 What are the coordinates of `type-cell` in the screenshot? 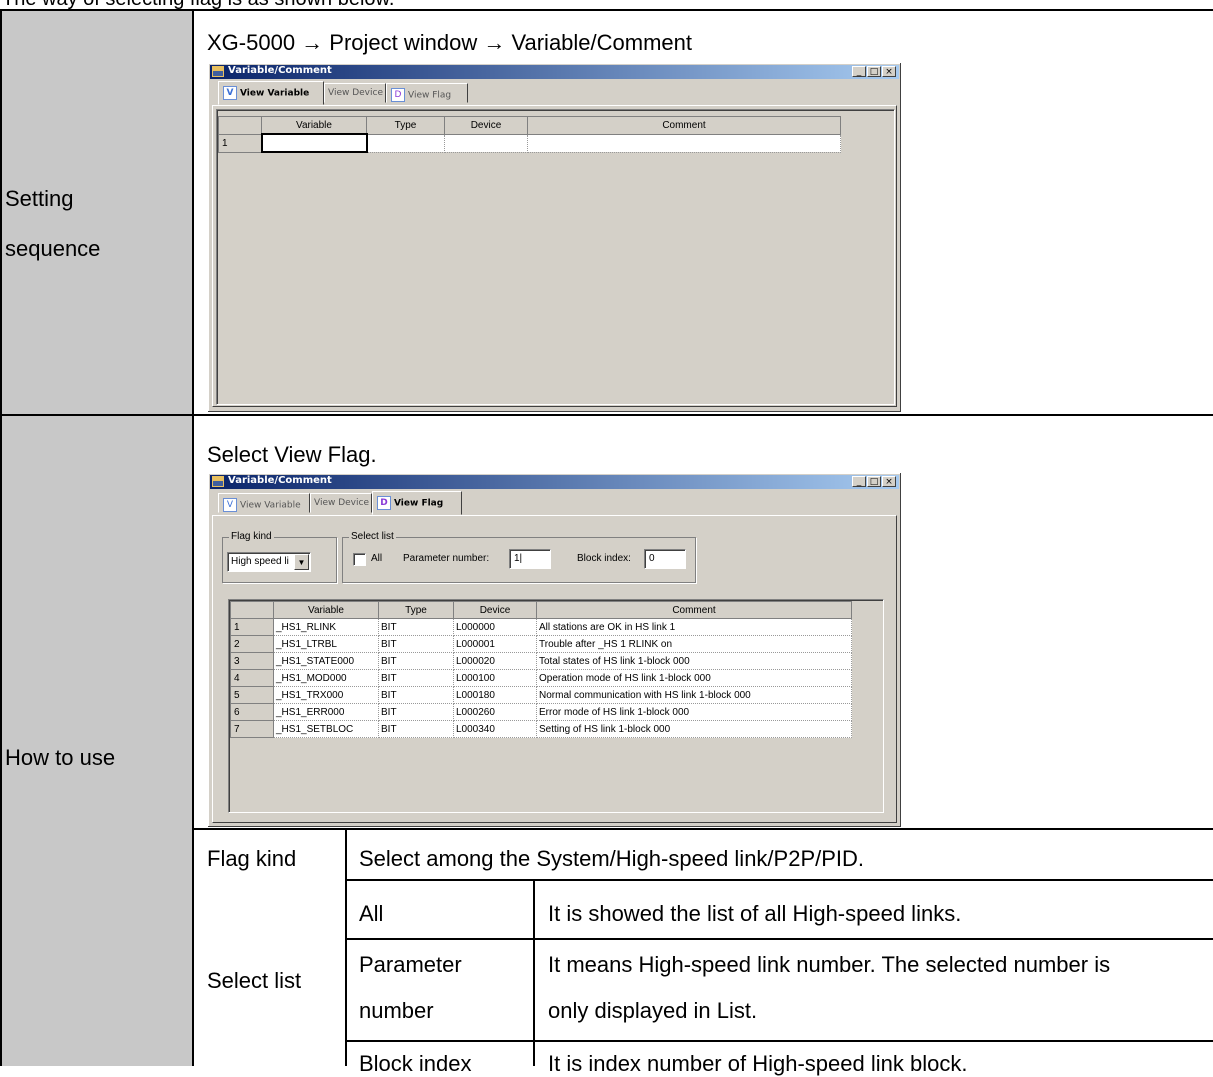 It's located at (405, 143).